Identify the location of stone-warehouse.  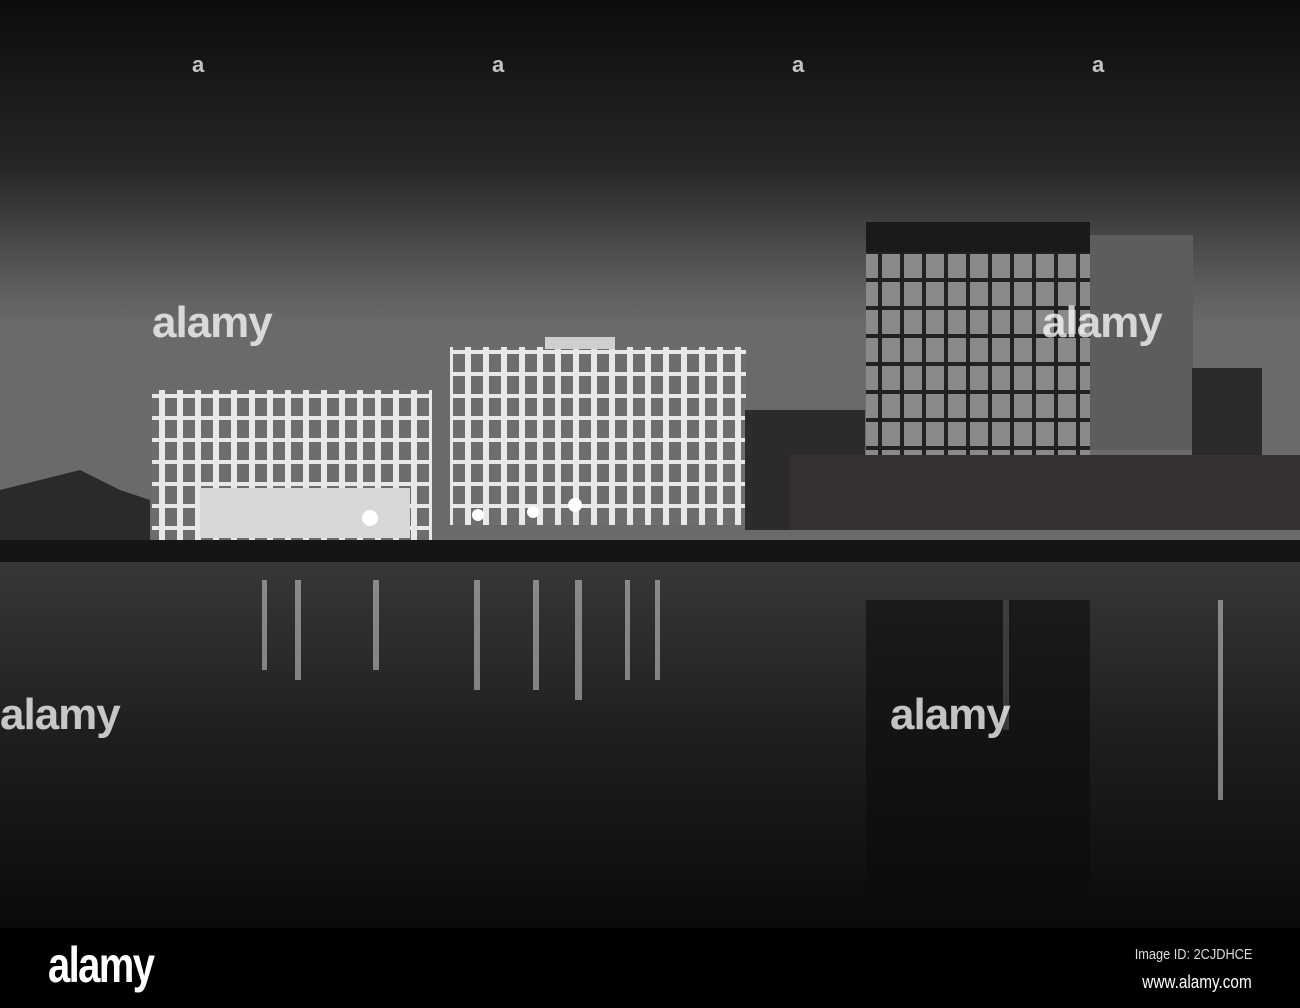
(1045, 492).